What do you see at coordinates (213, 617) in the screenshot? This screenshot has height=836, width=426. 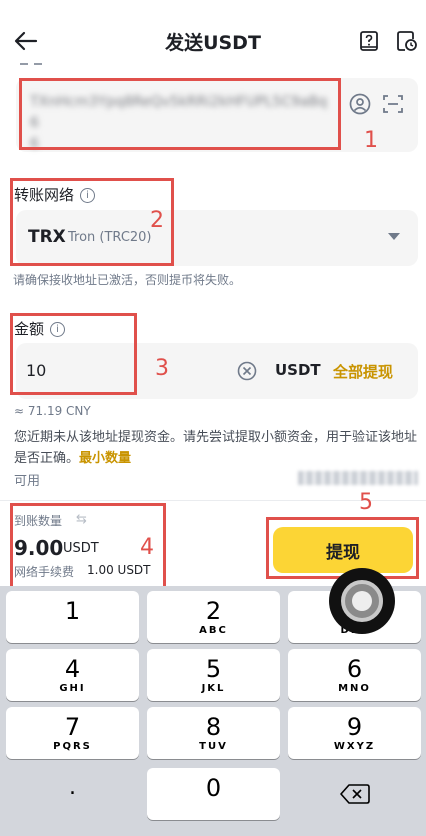 I see `key-2: 2 ABC` at bounding box center [213, 617].